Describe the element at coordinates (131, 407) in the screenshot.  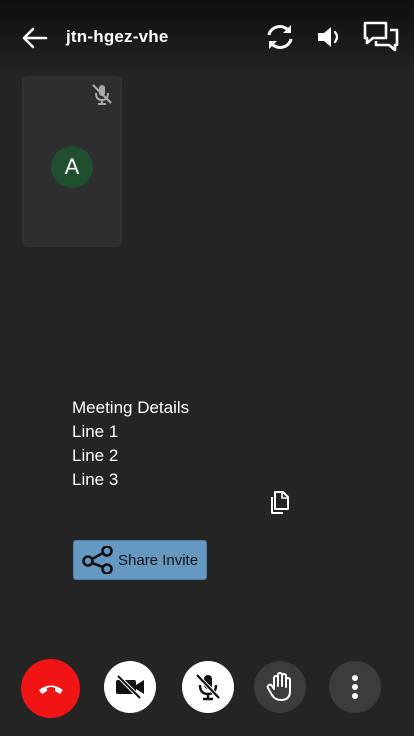
I see `meeting-details-heading: Meeting Details` at that location.